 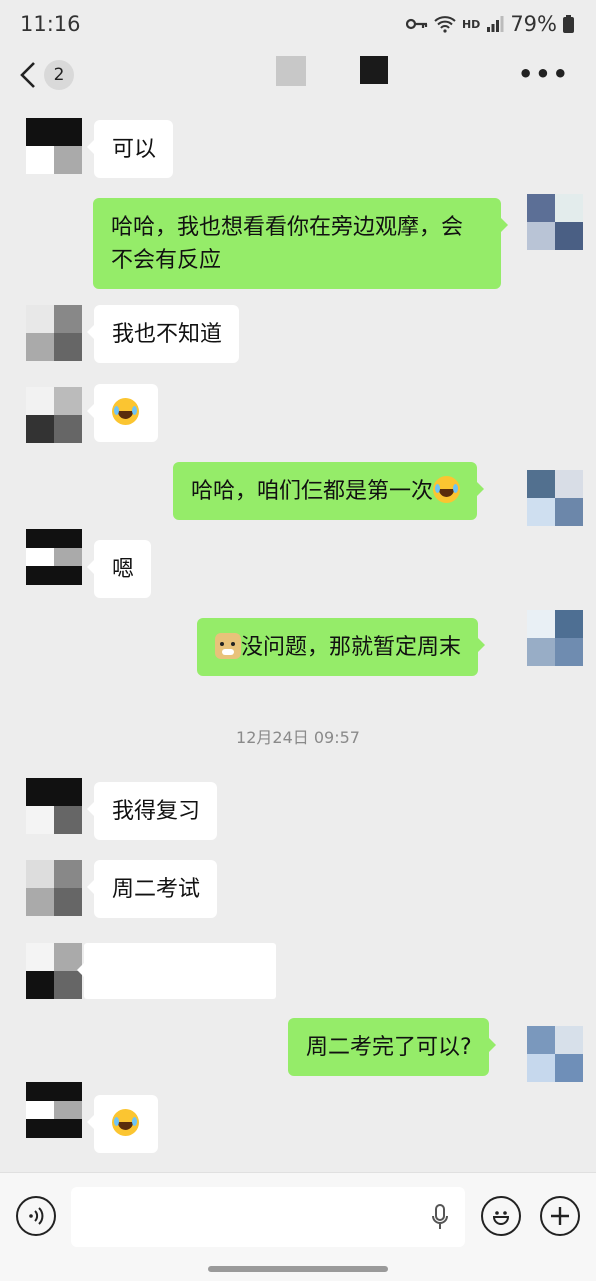 I want to click on chat-header: 2 •••, so click(x=298, y=79).